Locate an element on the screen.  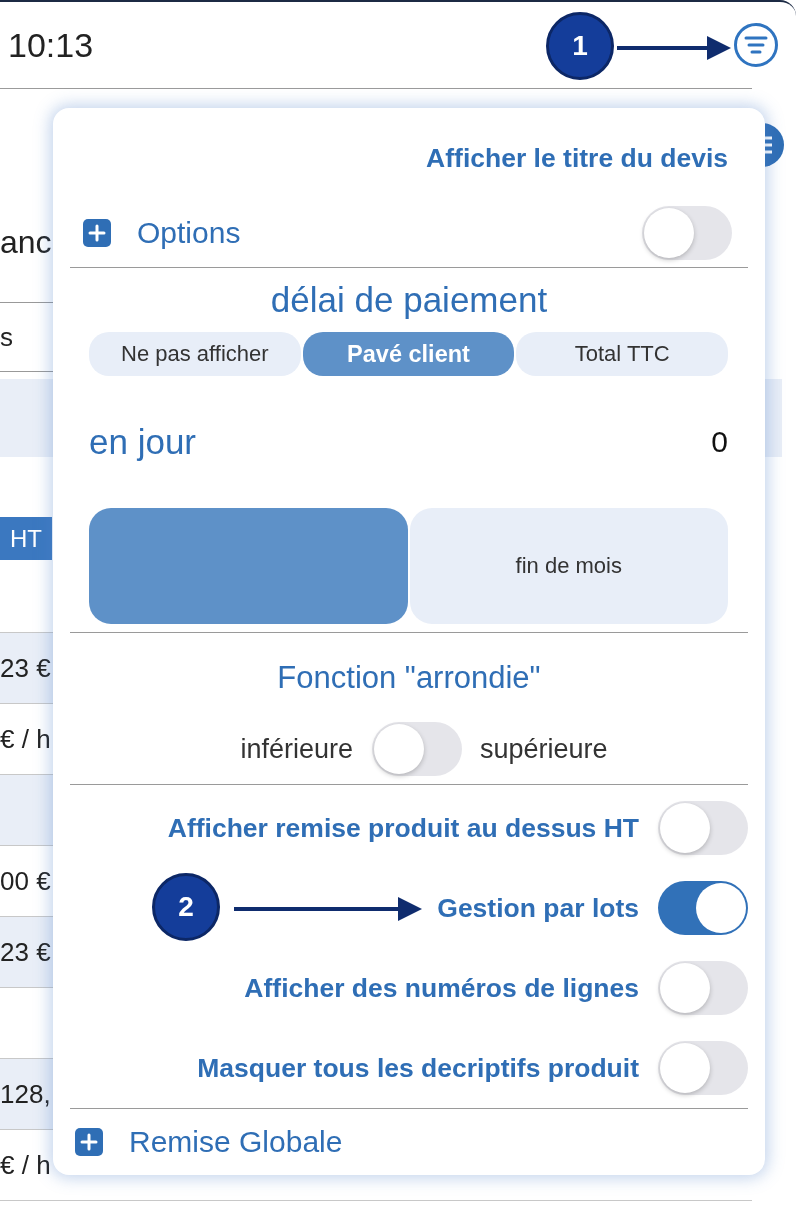
time-text: 10:13 is located at coordinates (51, 45).